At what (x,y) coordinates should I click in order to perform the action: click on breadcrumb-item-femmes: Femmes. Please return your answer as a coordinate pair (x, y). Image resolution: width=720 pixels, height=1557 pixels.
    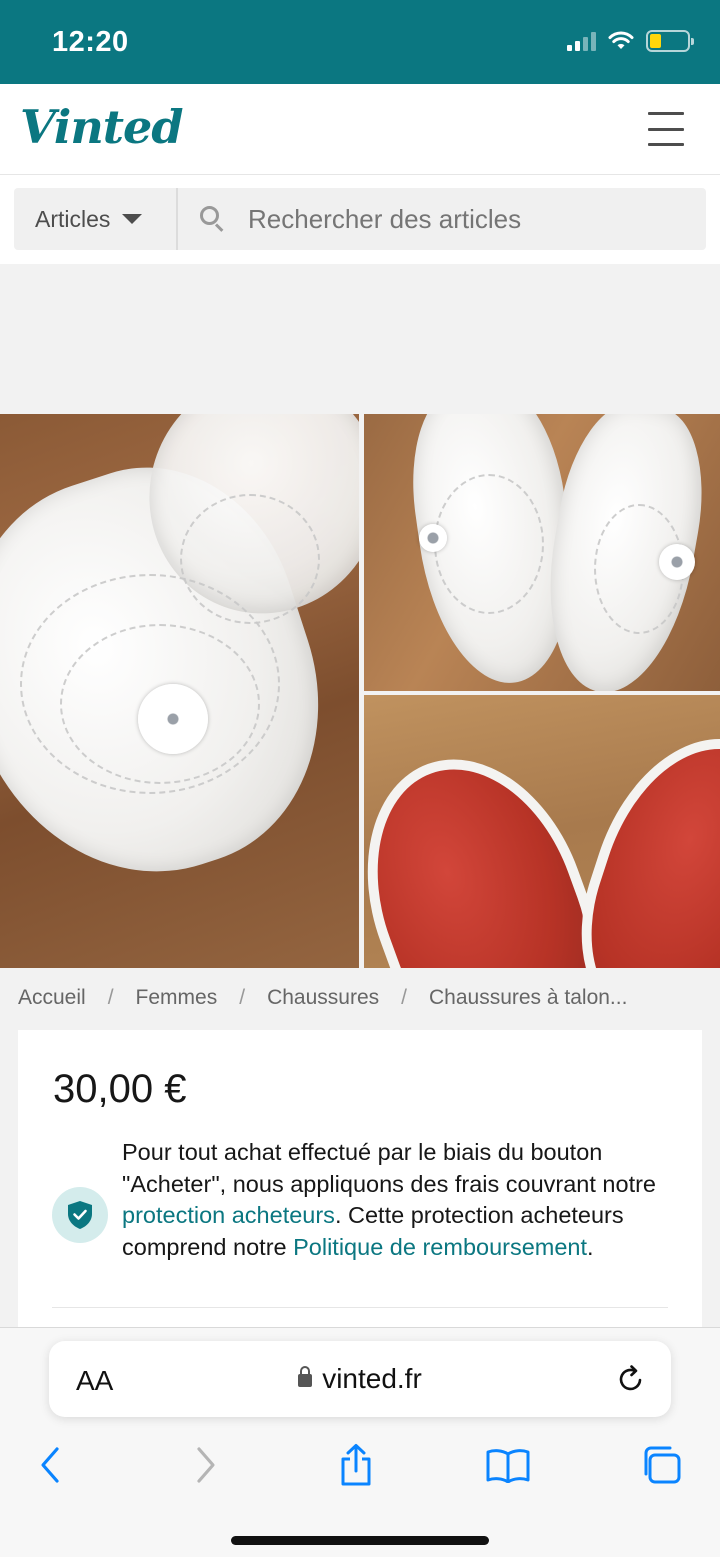
    Looking at the image, I should click on (177, 998).